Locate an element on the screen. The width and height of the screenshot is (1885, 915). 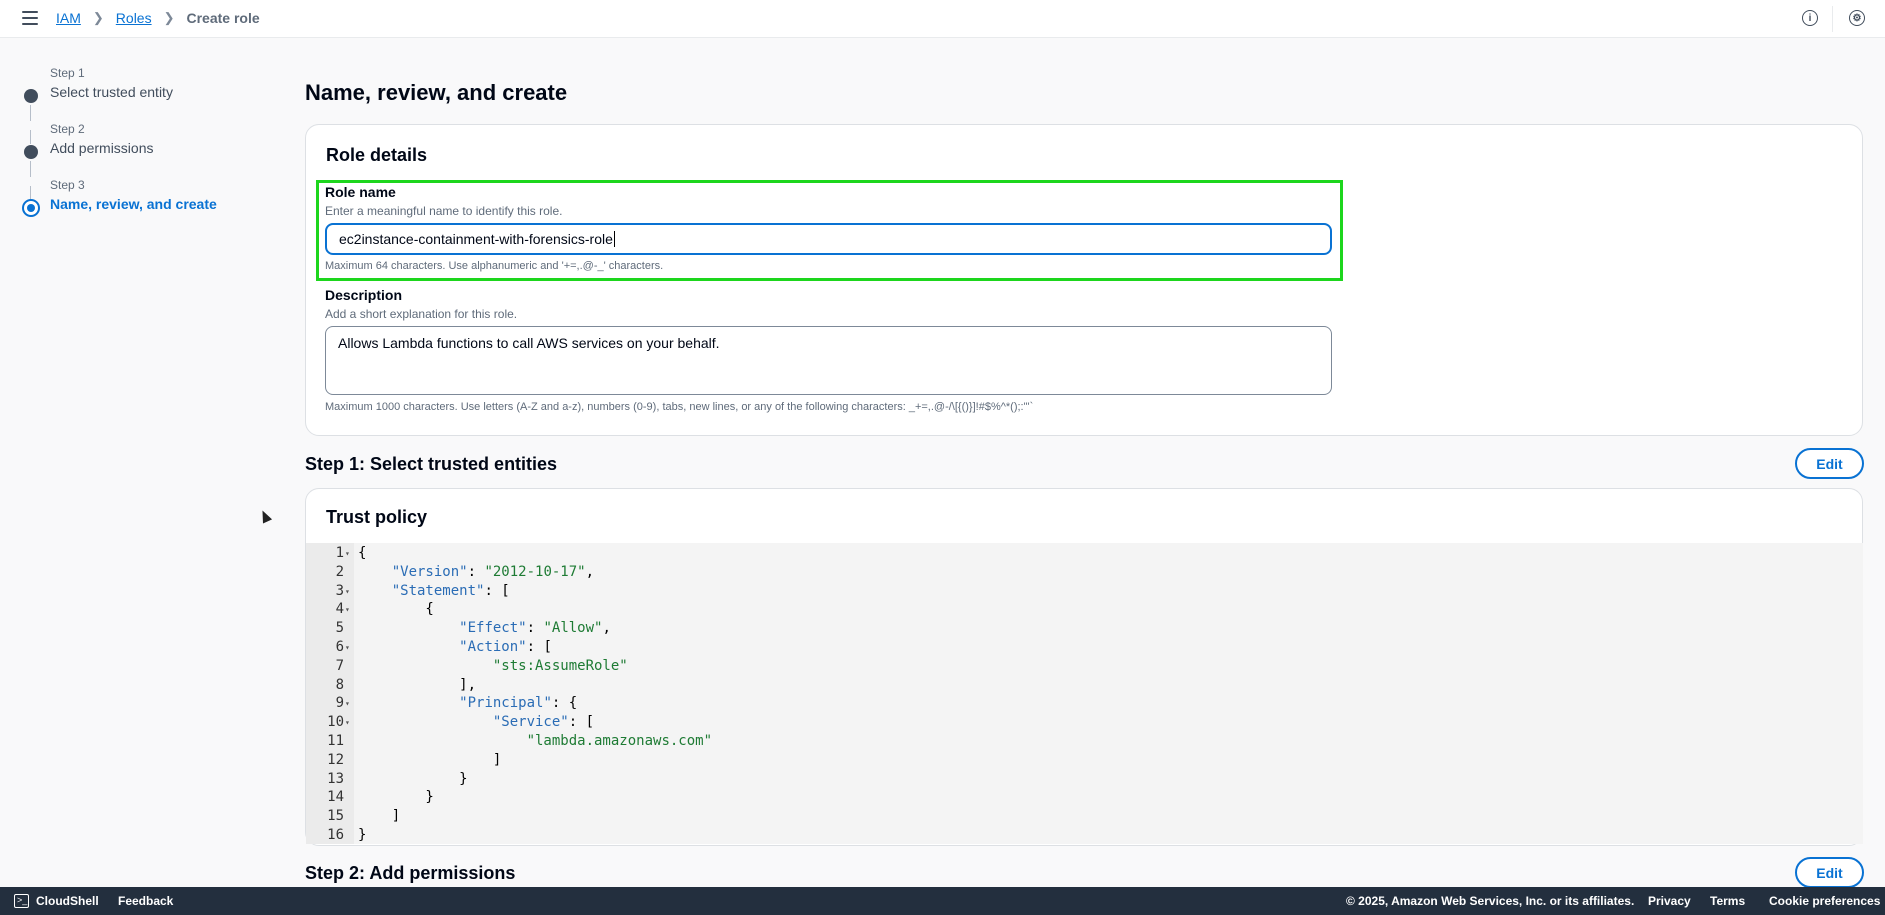
panel-title: Trust policy is located at coordinates (377, 517).